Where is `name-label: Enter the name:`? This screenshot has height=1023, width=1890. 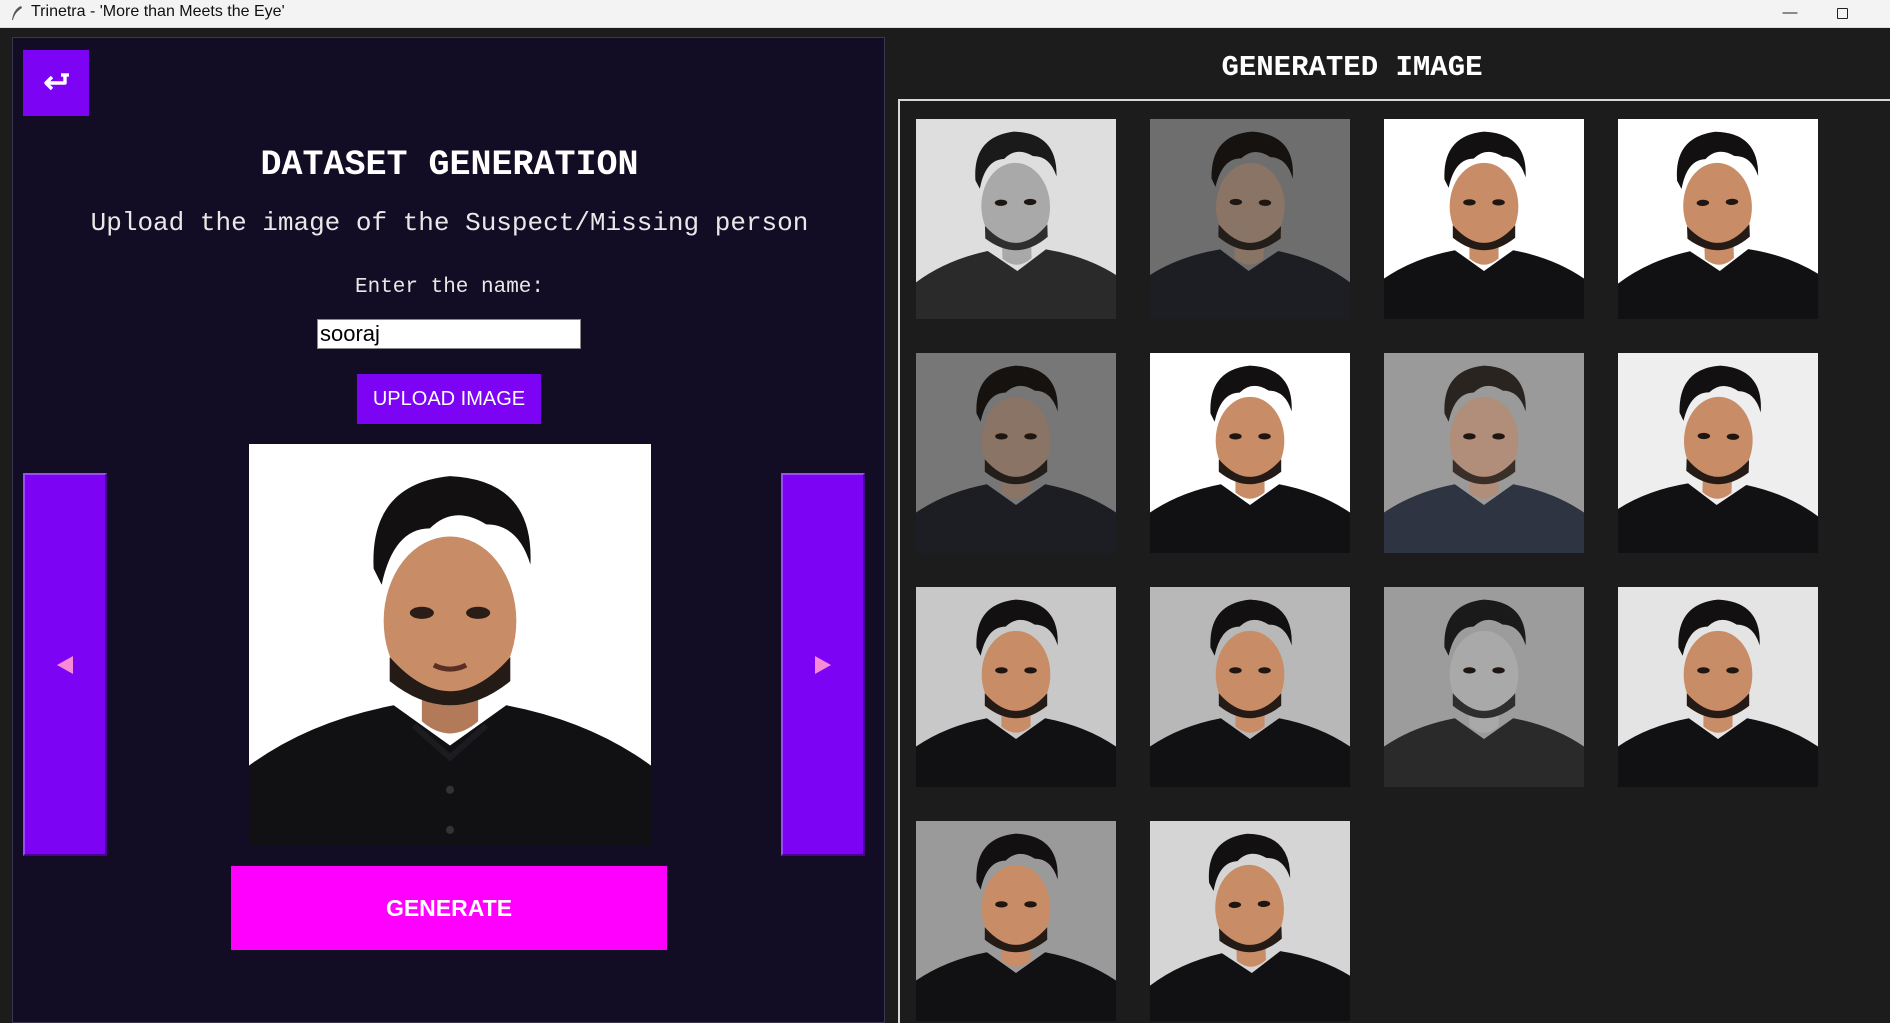 name-label: Enter the name: is located at coordinates (449, 287).